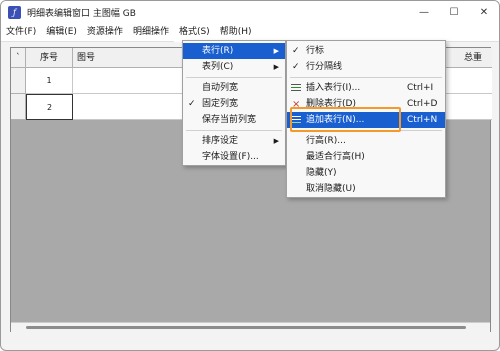  Describe the element at coordinates (218, 51) in the screenshot. I see `menu-item-label: 表行(R)` at that location.